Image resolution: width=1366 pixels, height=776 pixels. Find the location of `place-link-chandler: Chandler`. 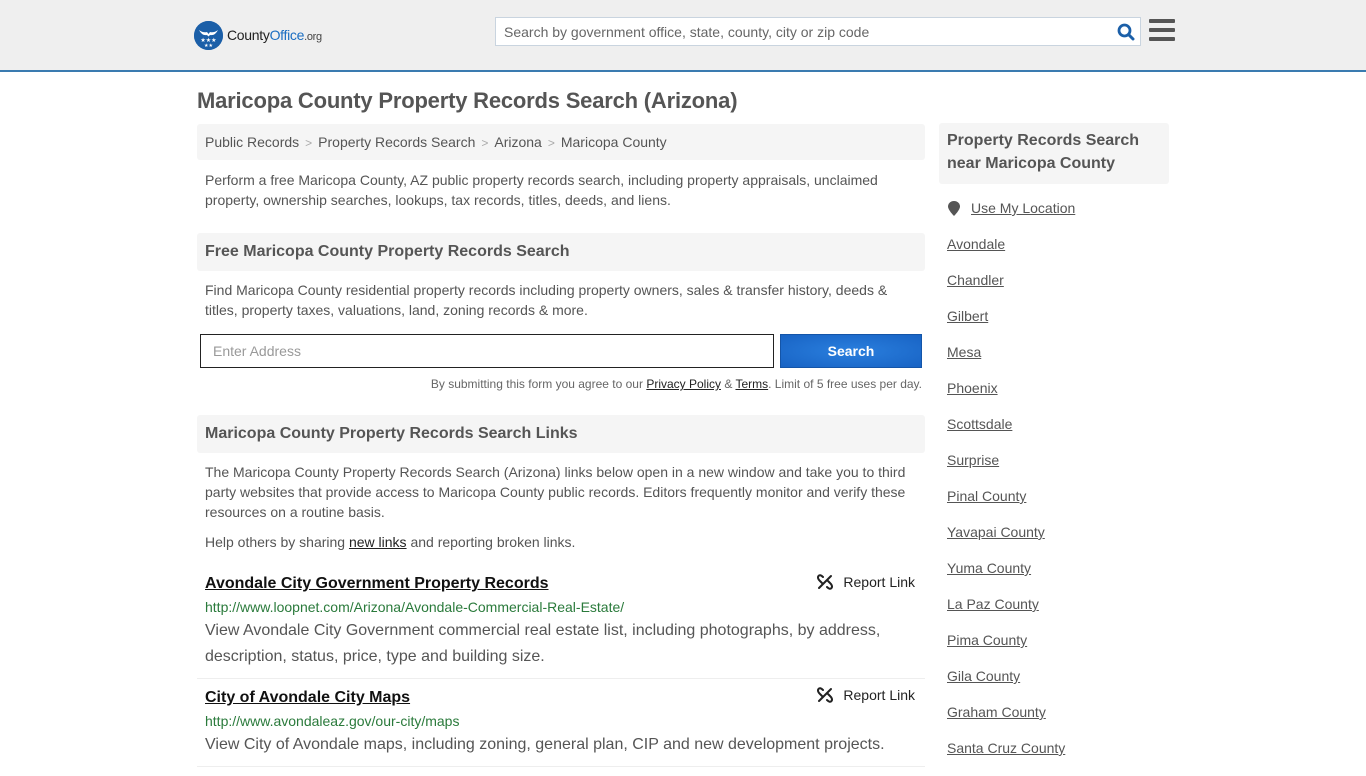

place-link-chandler: Chandler is located at coordinates (975, 280).